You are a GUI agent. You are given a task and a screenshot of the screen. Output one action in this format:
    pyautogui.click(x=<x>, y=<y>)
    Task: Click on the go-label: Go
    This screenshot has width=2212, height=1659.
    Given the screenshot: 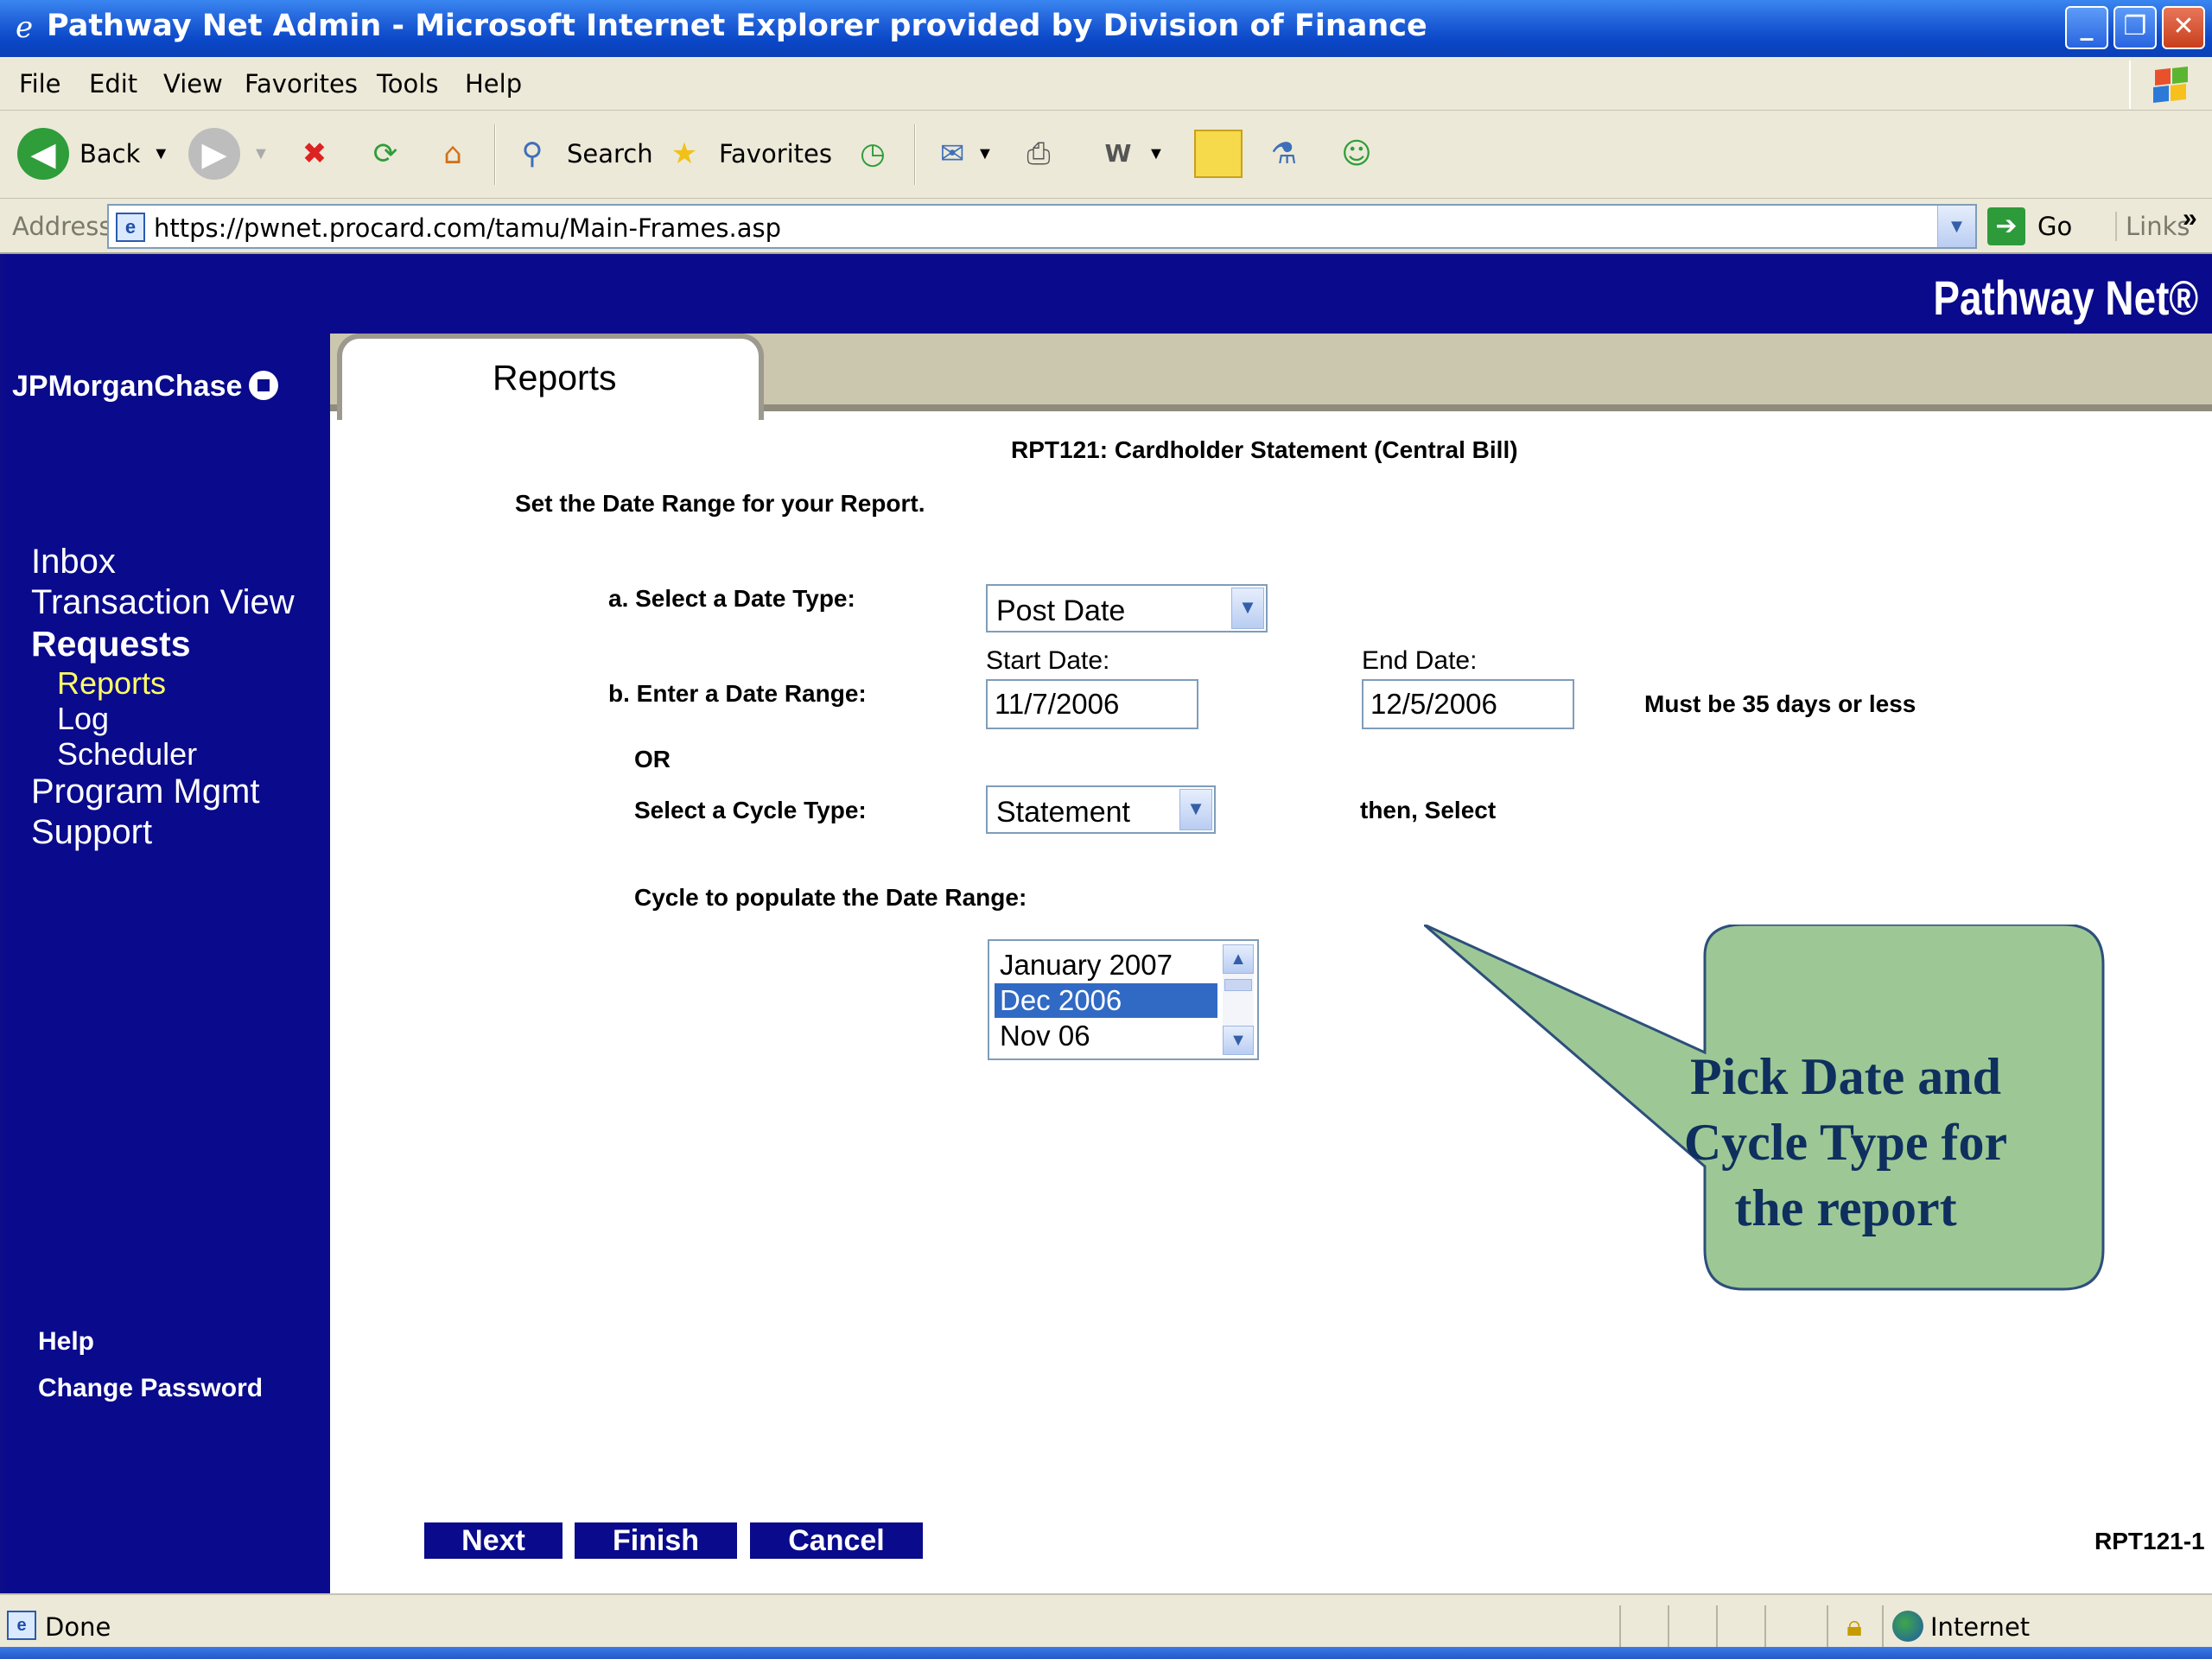 What is the action you would take?
    pyautogui.click(x=2055, y=226)
    